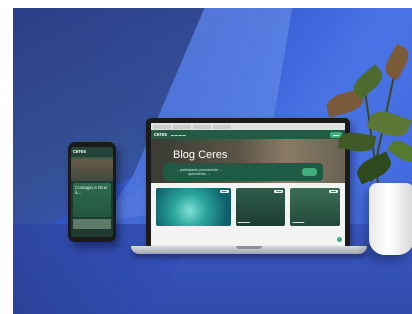 This screenshot has width=412, height=314. What do you see at coordinates (249, 247) in the screenshot?
I see `laptop-notch` at bounding box center [249, 247].